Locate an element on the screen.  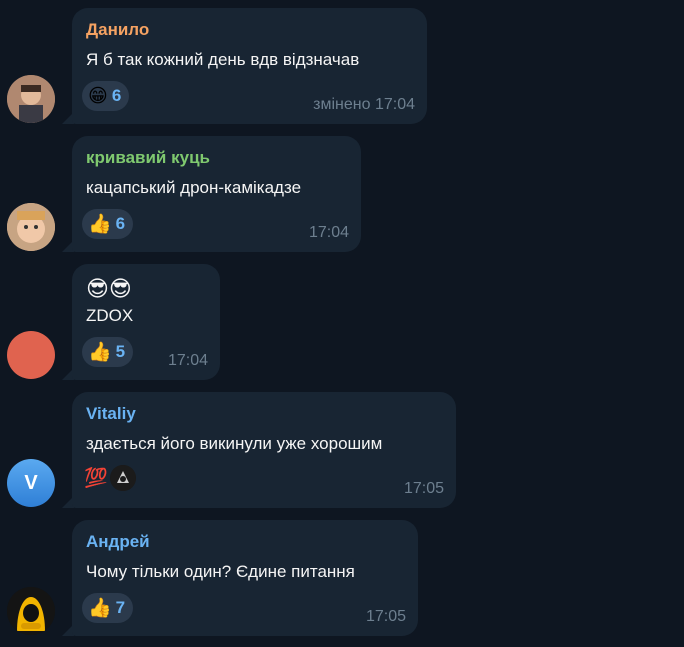
reaction-pill: 👍 5 is located at coordinates (108, 352).